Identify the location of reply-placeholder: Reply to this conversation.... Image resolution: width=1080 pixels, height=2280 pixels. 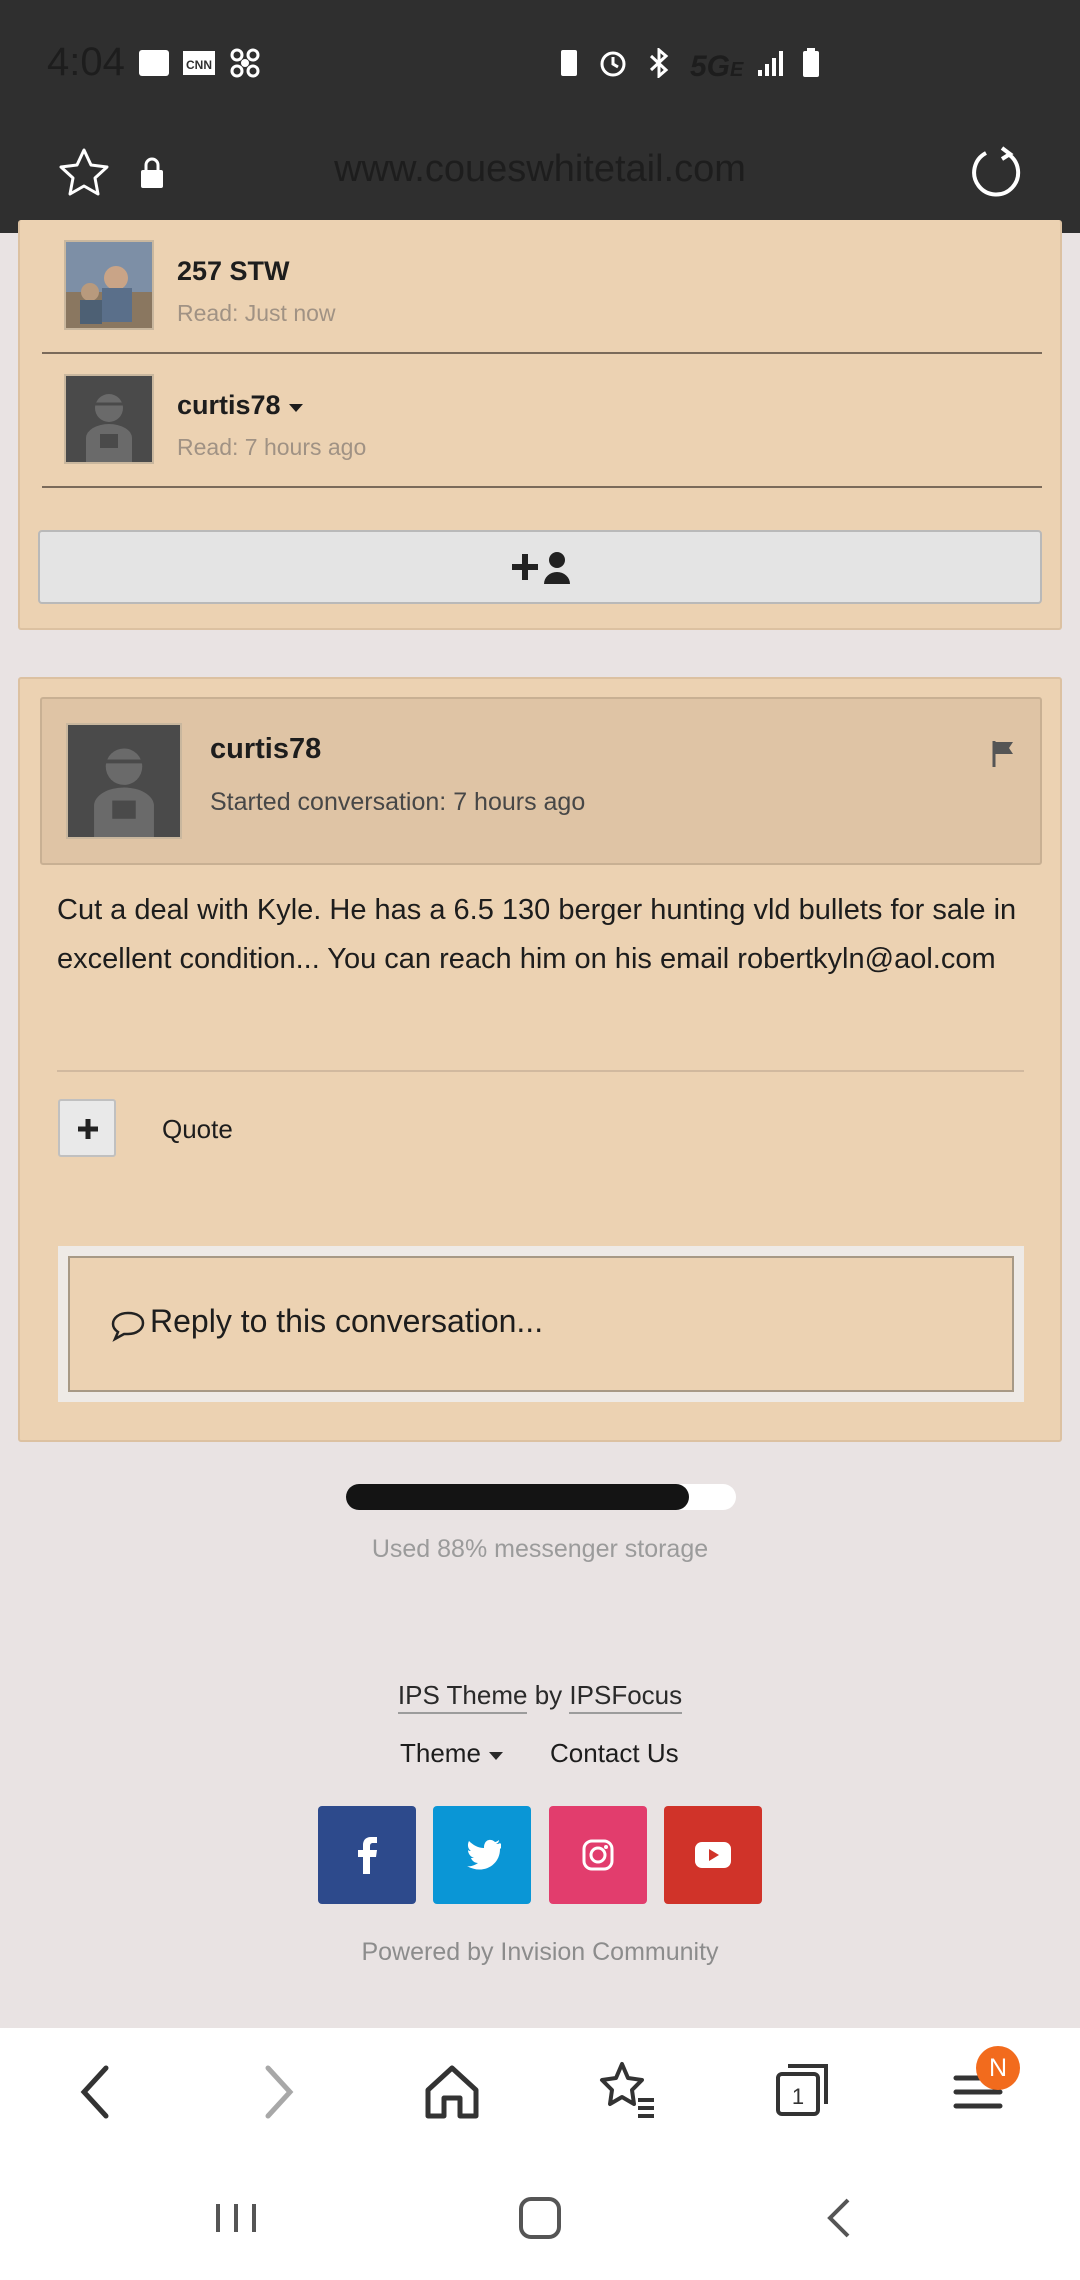
(346, 1321).